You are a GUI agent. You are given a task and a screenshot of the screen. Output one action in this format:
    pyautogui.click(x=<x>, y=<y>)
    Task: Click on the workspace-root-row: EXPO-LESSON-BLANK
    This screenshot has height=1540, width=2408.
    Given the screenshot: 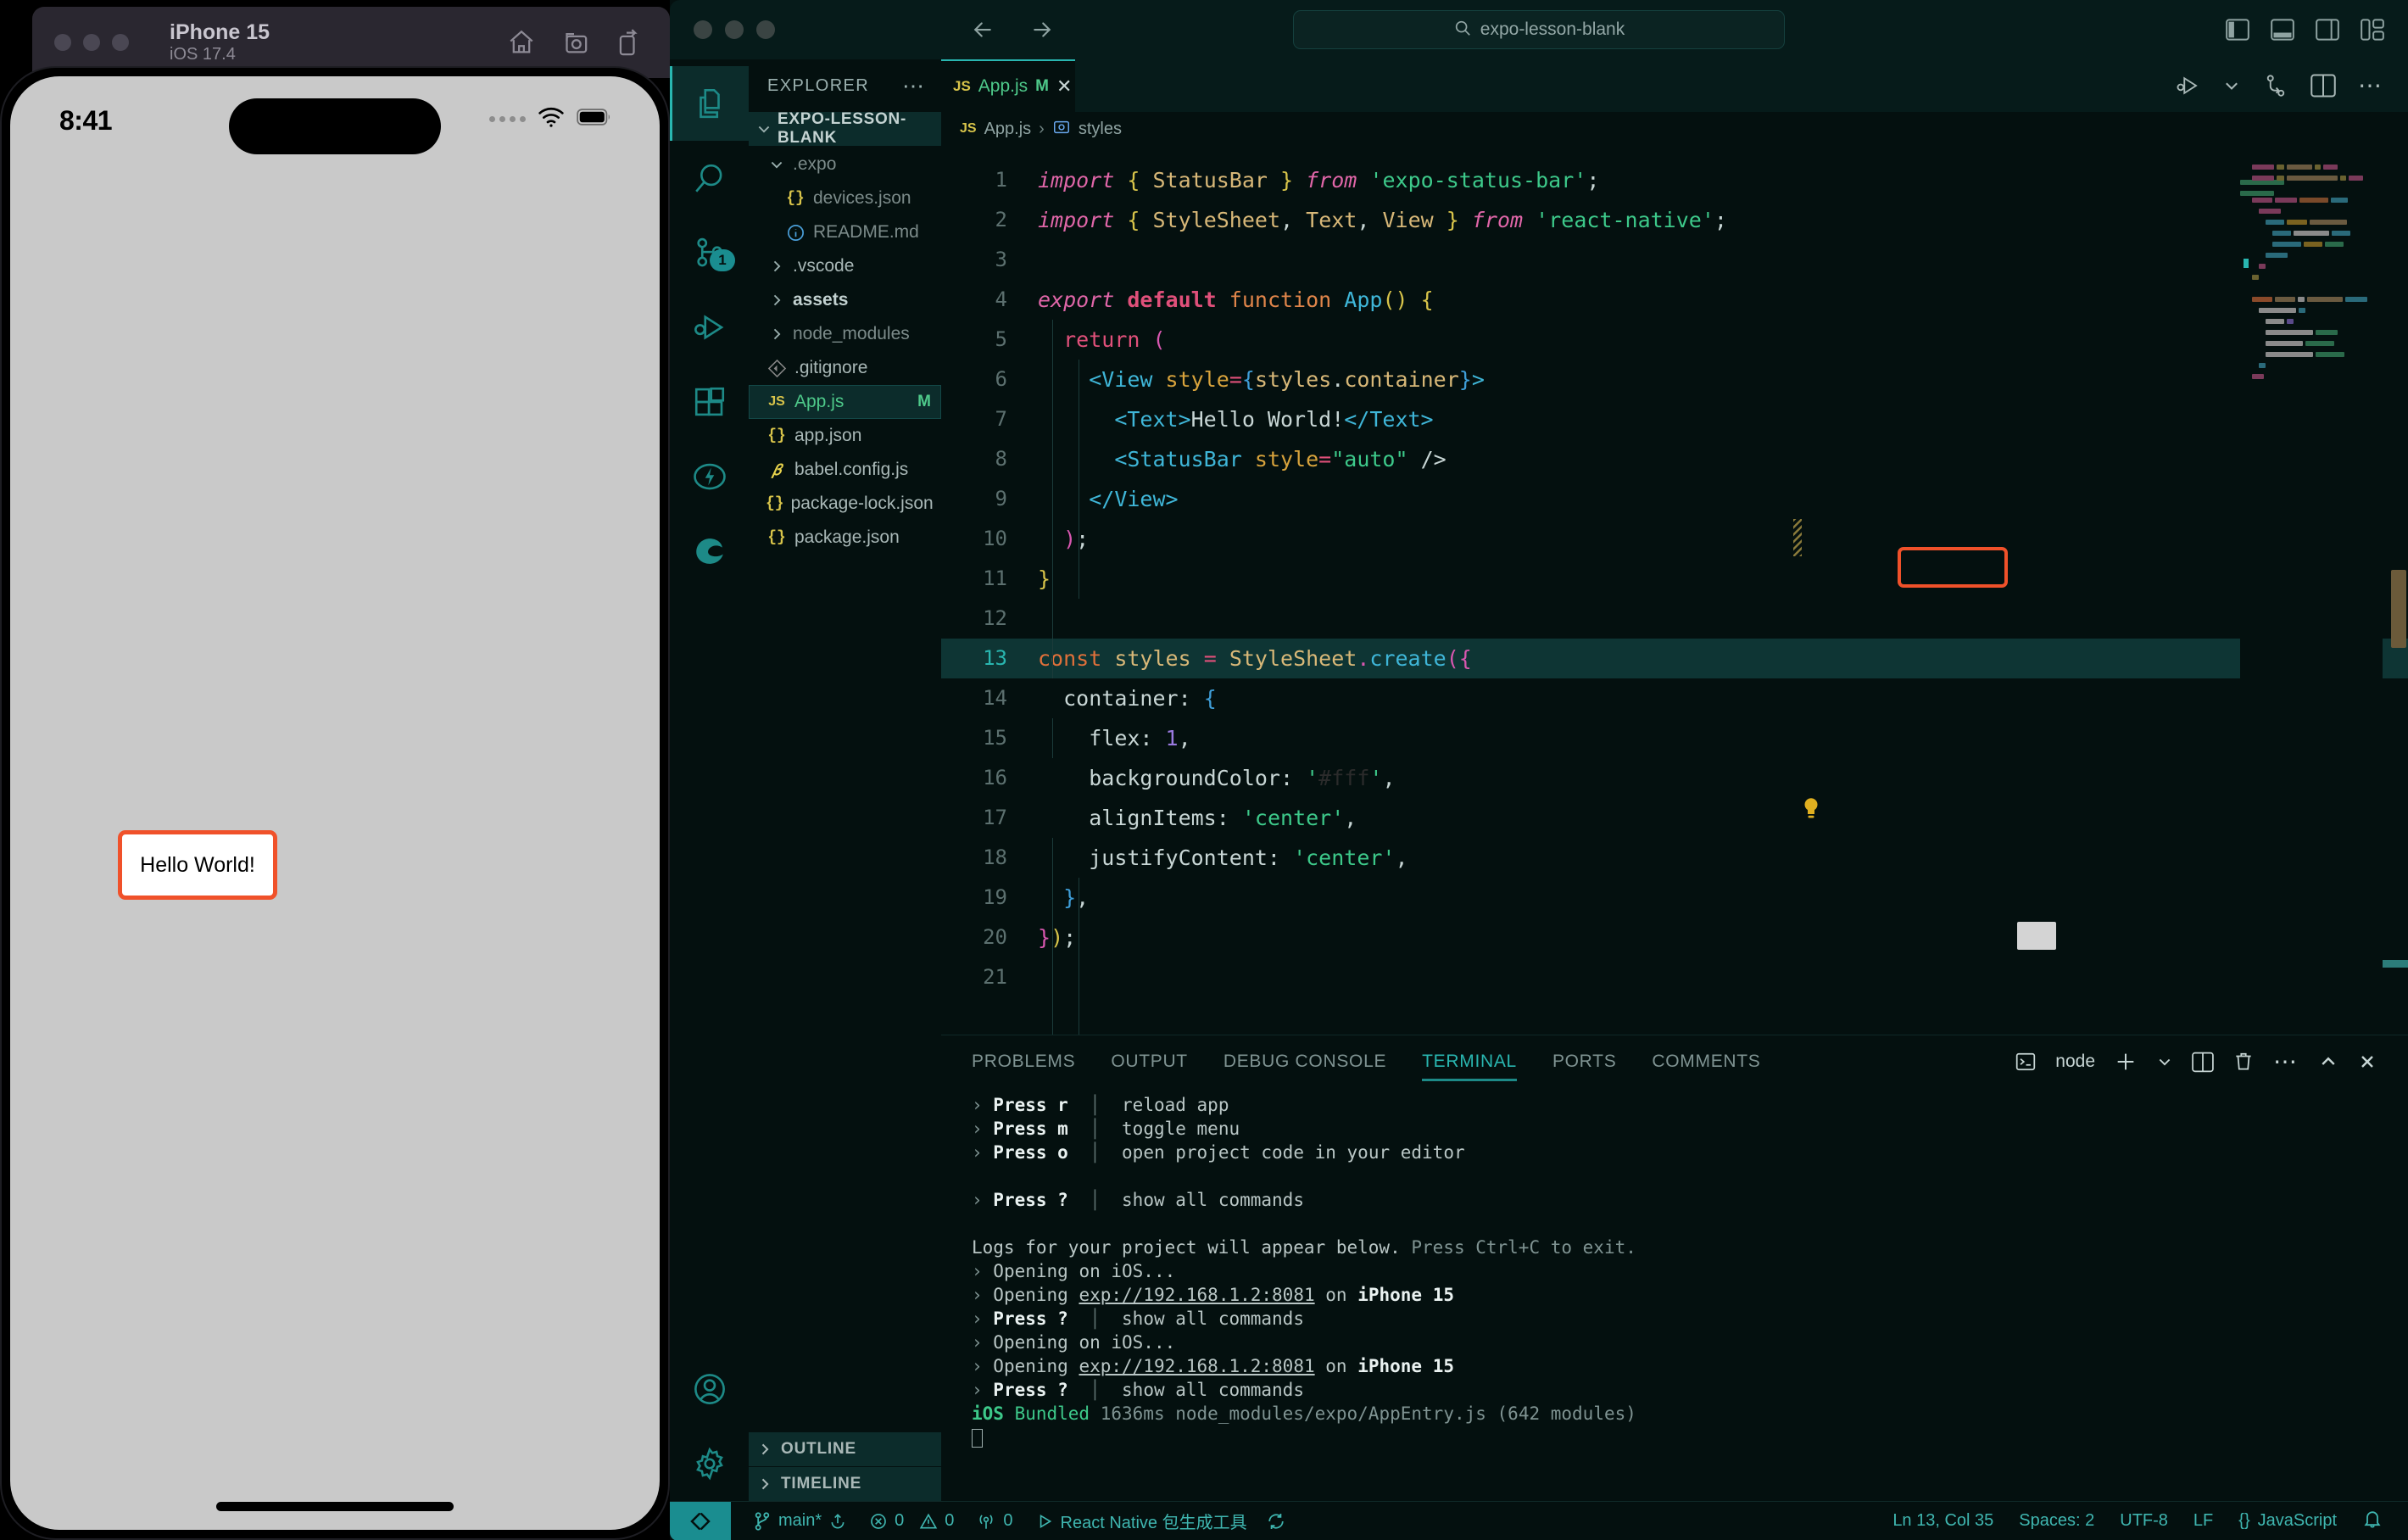 What is the action you would take?
    pyautogui.click(x=845, y=128)
    